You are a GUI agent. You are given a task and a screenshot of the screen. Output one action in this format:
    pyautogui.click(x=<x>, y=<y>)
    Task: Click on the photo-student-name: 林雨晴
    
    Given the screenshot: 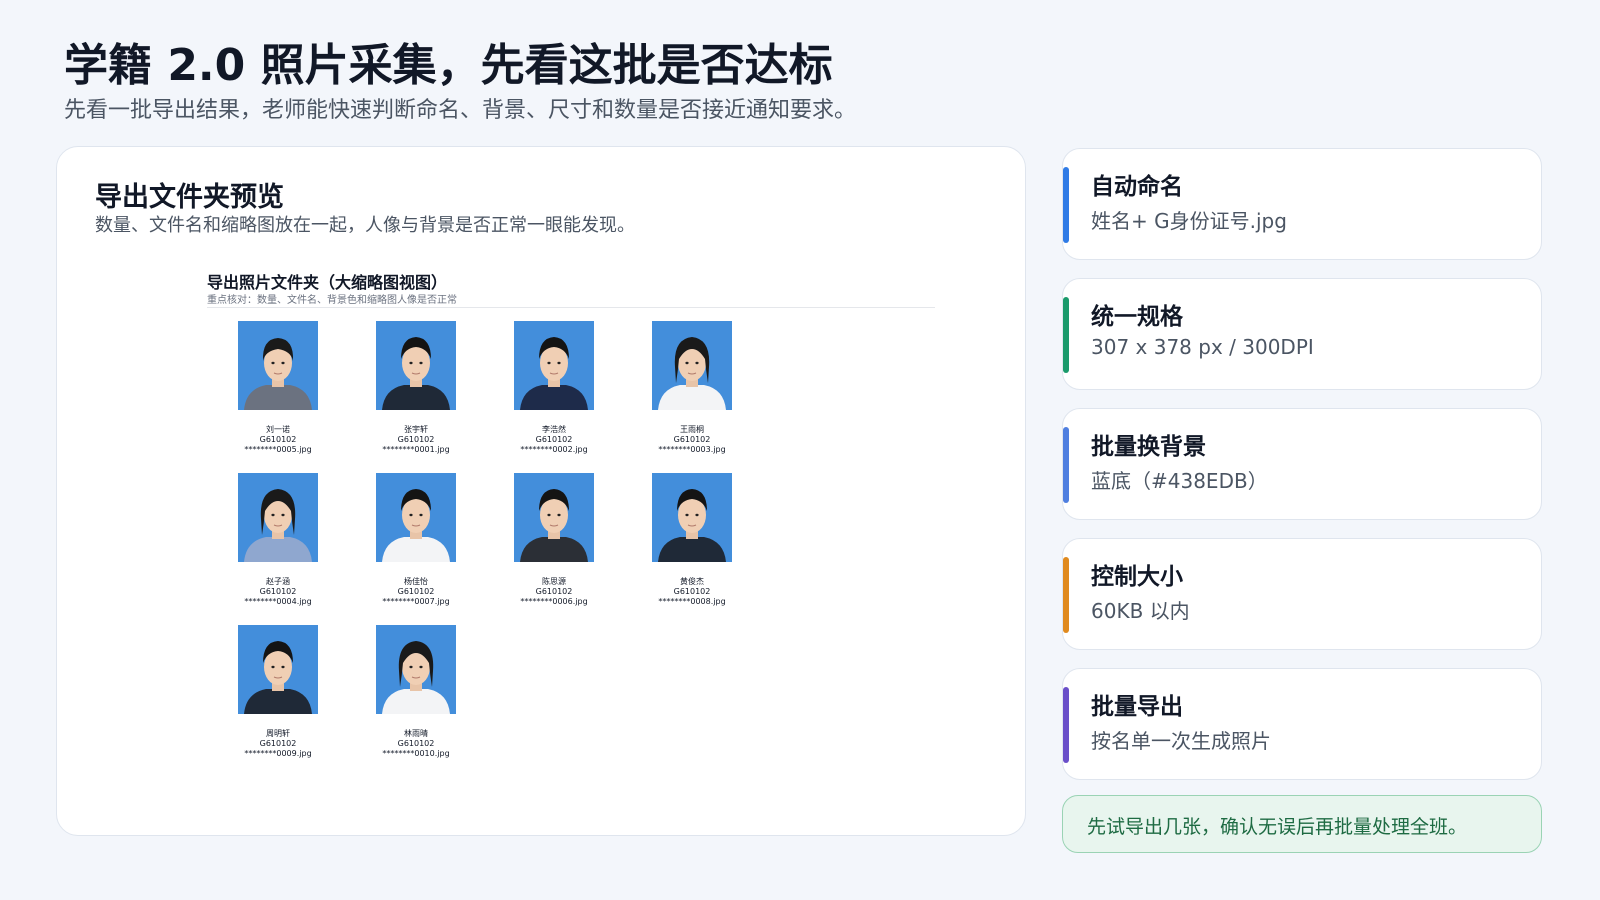 What is the action you would take?
    pyautogui.click(x=416, y=733)
    